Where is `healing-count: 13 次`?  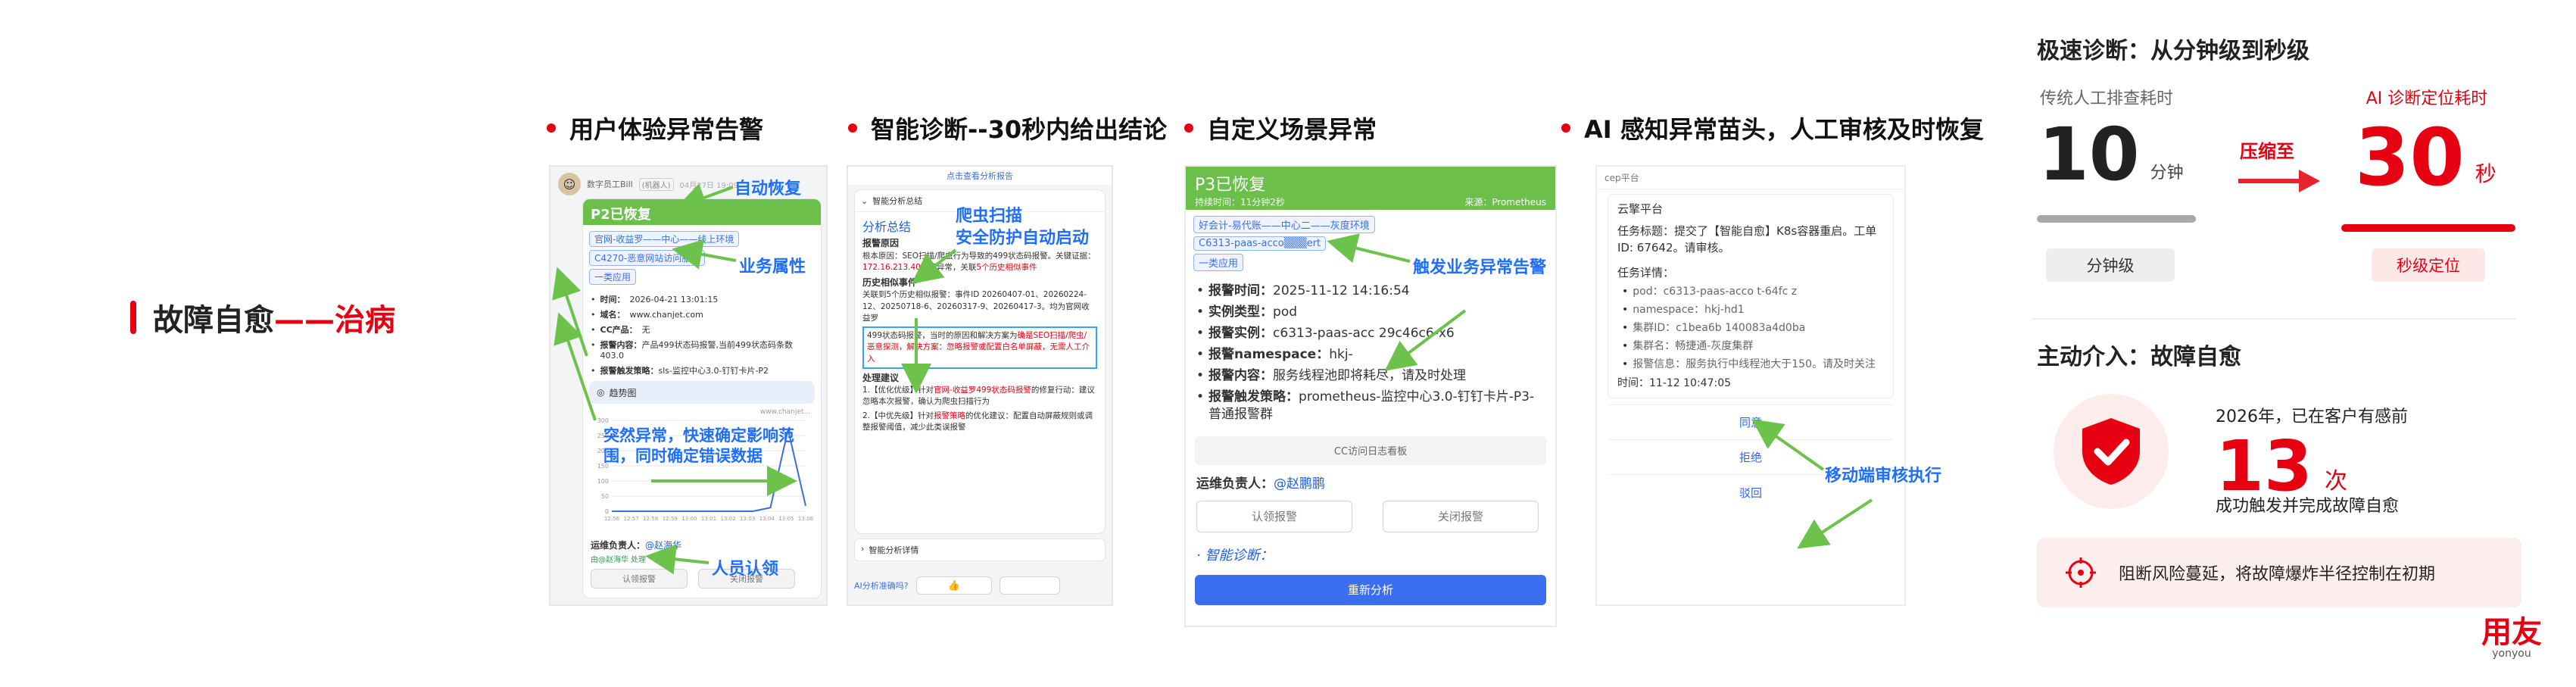 healing-count: 13 次 is located at coordinates (2282, 467).